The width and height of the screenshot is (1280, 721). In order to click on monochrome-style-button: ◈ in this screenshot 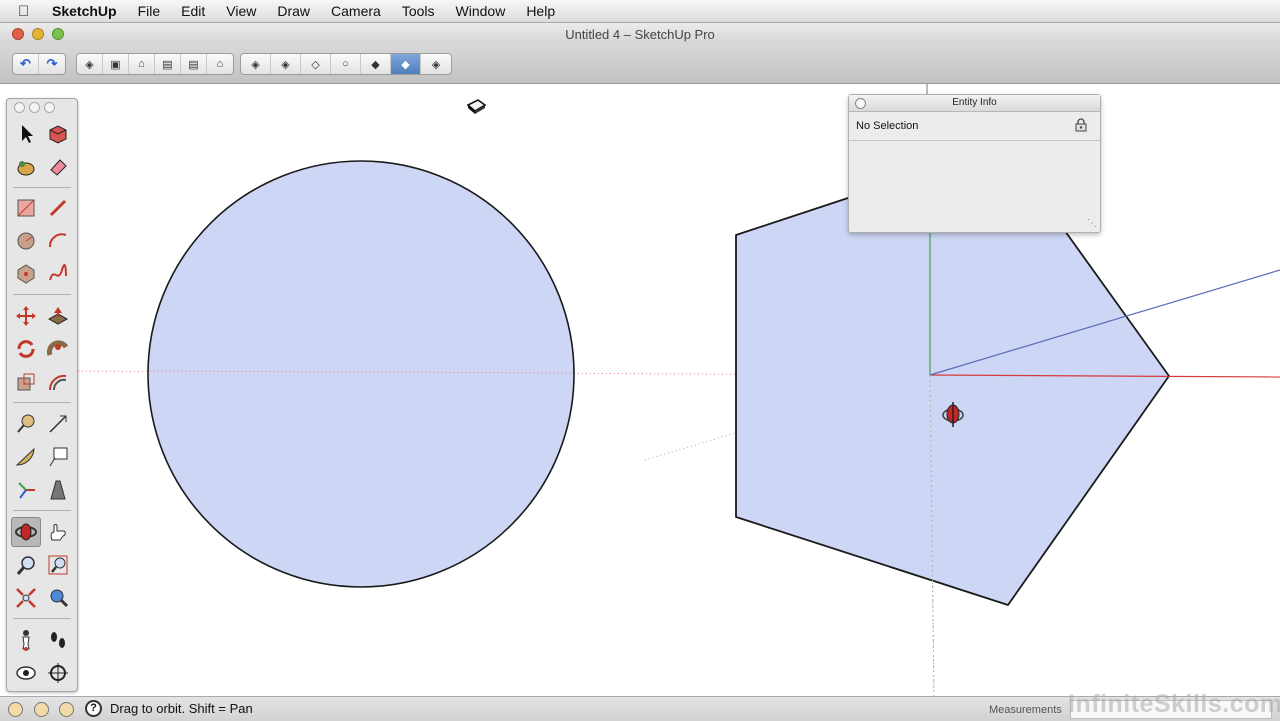, I will do `click(436, 64)`.